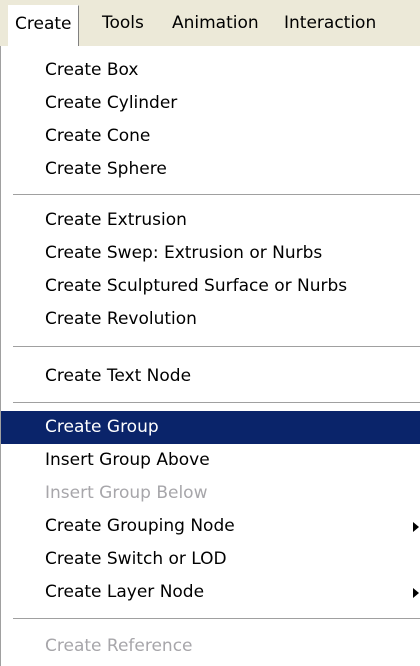  What do you see at coordinates (330, 23) in the screenshot?
I see `menu-interaction: Interaction` at bounding box center [330, 23].